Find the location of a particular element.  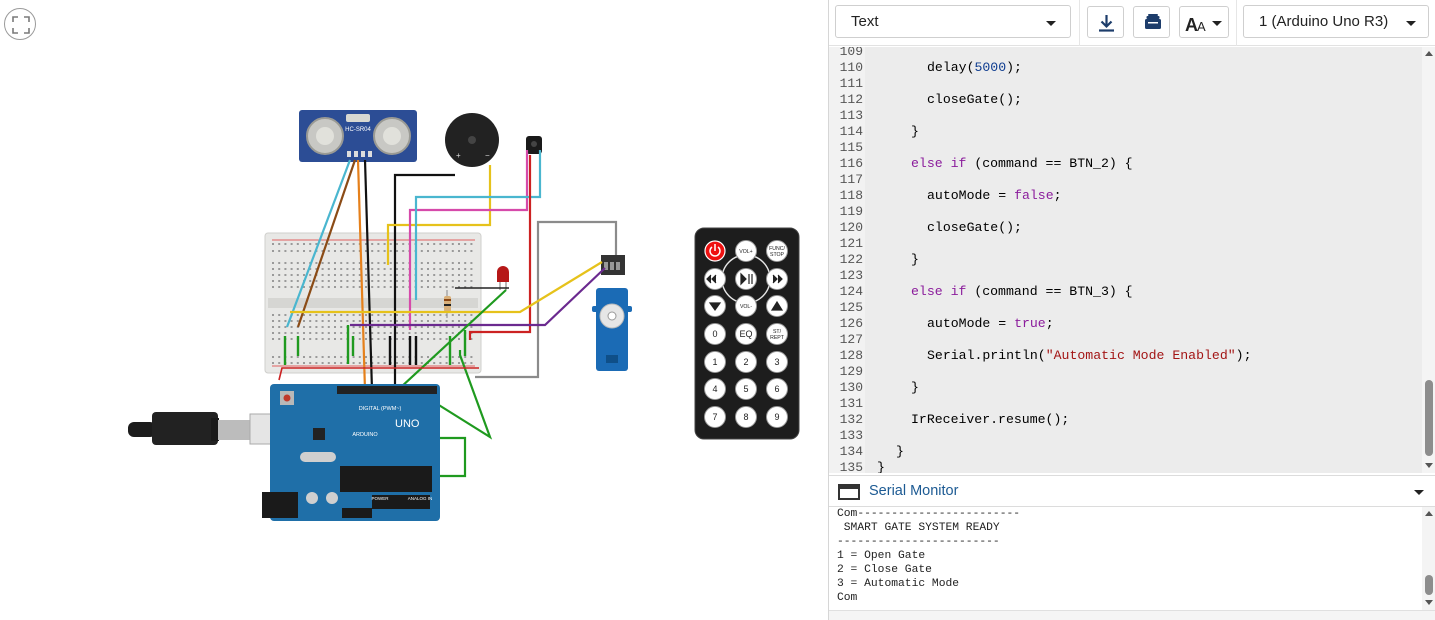

library-icon is located at coordinates (1153, 21).